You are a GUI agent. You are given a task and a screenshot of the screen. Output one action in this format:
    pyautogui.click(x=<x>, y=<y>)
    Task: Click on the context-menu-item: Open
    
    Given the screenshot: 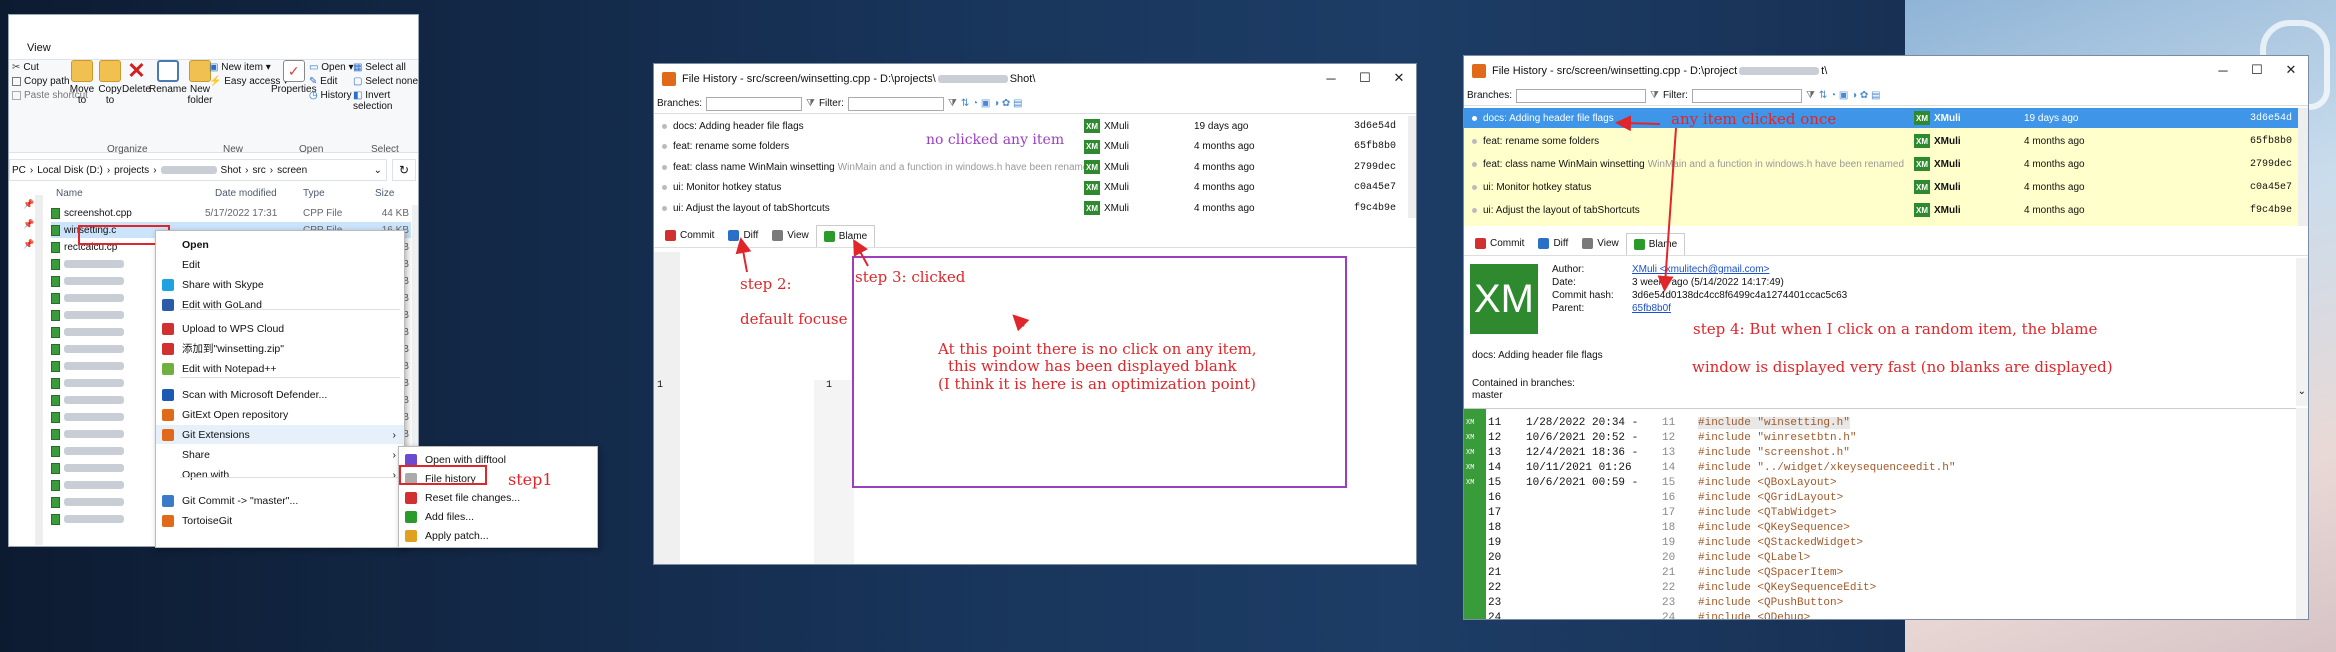 What is the action you would take?
    pyautogui.click(x=280, y=244)
    